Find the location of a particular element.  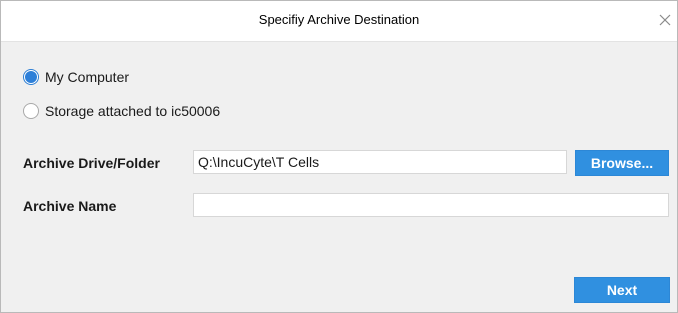

radio-selected-icon is located at coordinates (31, 77).